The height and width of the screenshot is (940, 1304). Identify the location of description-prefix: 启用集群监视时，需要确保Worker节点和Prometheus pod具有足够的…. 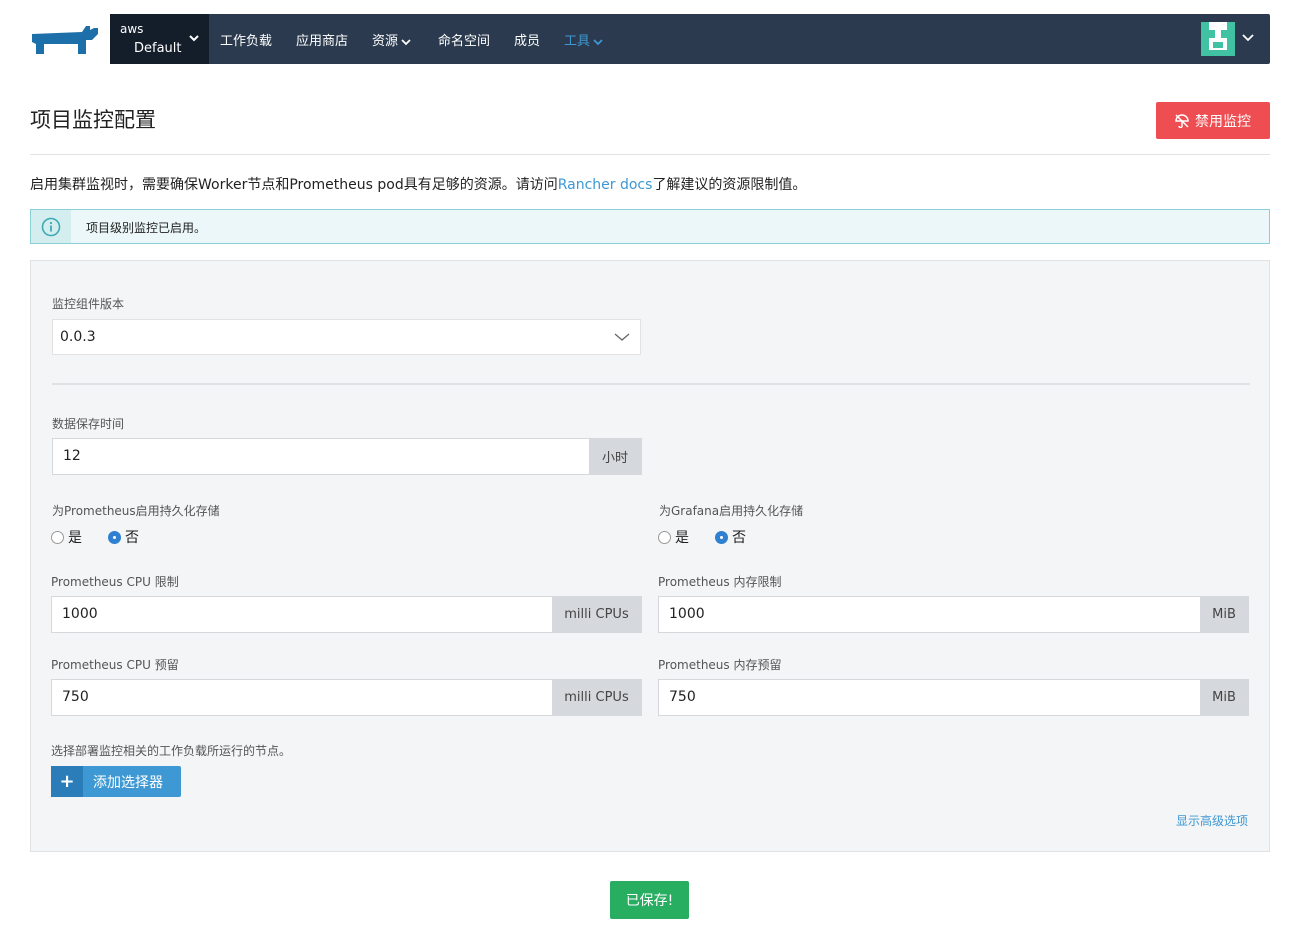
(294, 185).